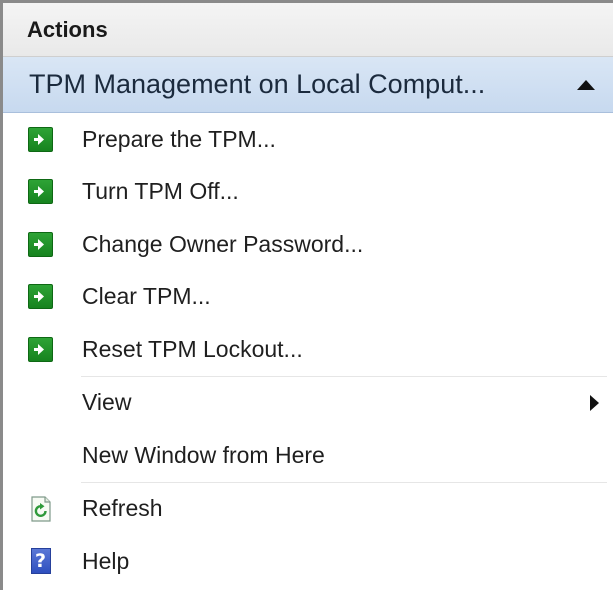 The height and width of the screenshot is (590, 613). I want to click on action-label: New Window from Here, so click(203, 454).